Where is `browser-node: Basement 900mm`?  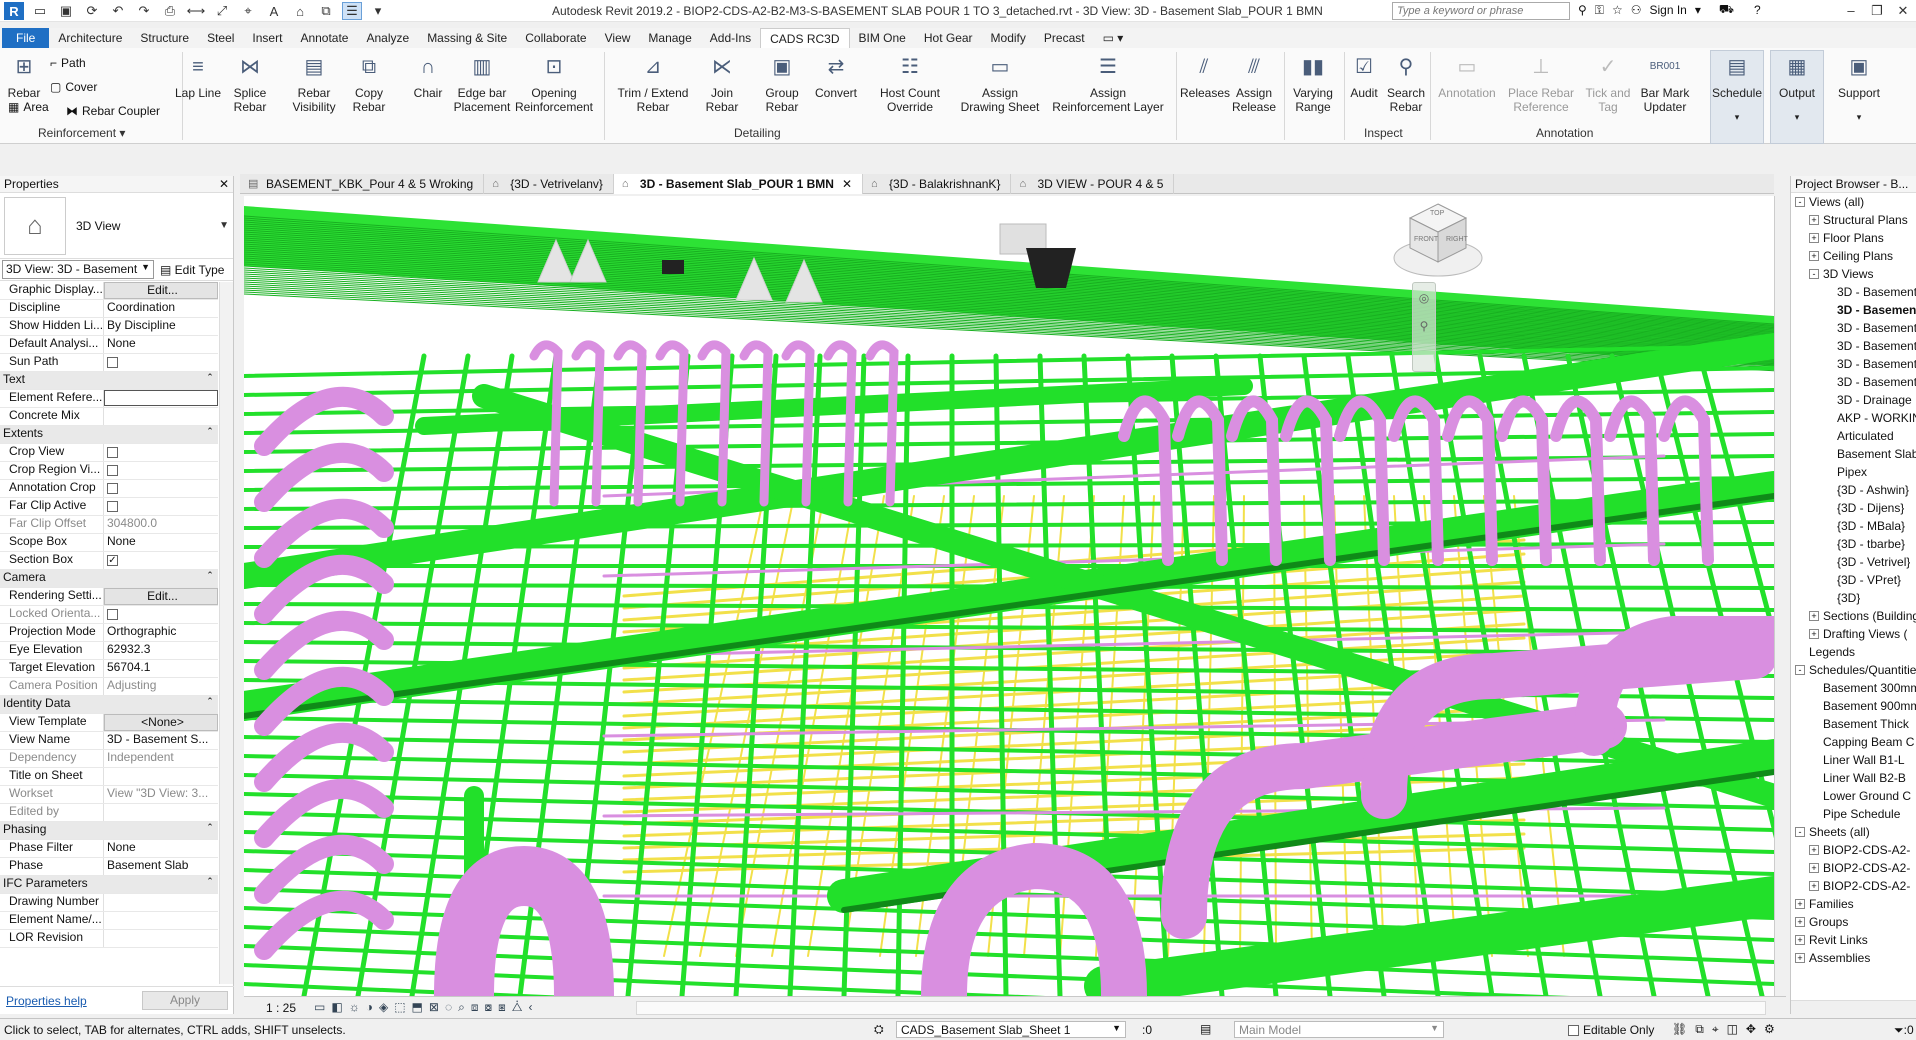
browser-node: Basement 900mm is located at coordinates (1853, 706).